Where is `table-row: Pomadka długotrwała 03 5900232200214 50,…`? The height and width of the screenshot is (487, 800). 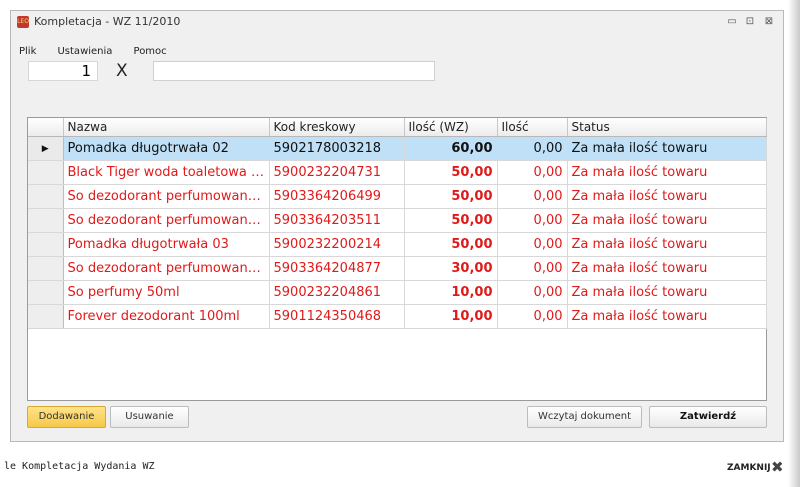
table-row: Pomadka długotrwała 03 5900232200214 50,… is located at coordinates (397, 244).